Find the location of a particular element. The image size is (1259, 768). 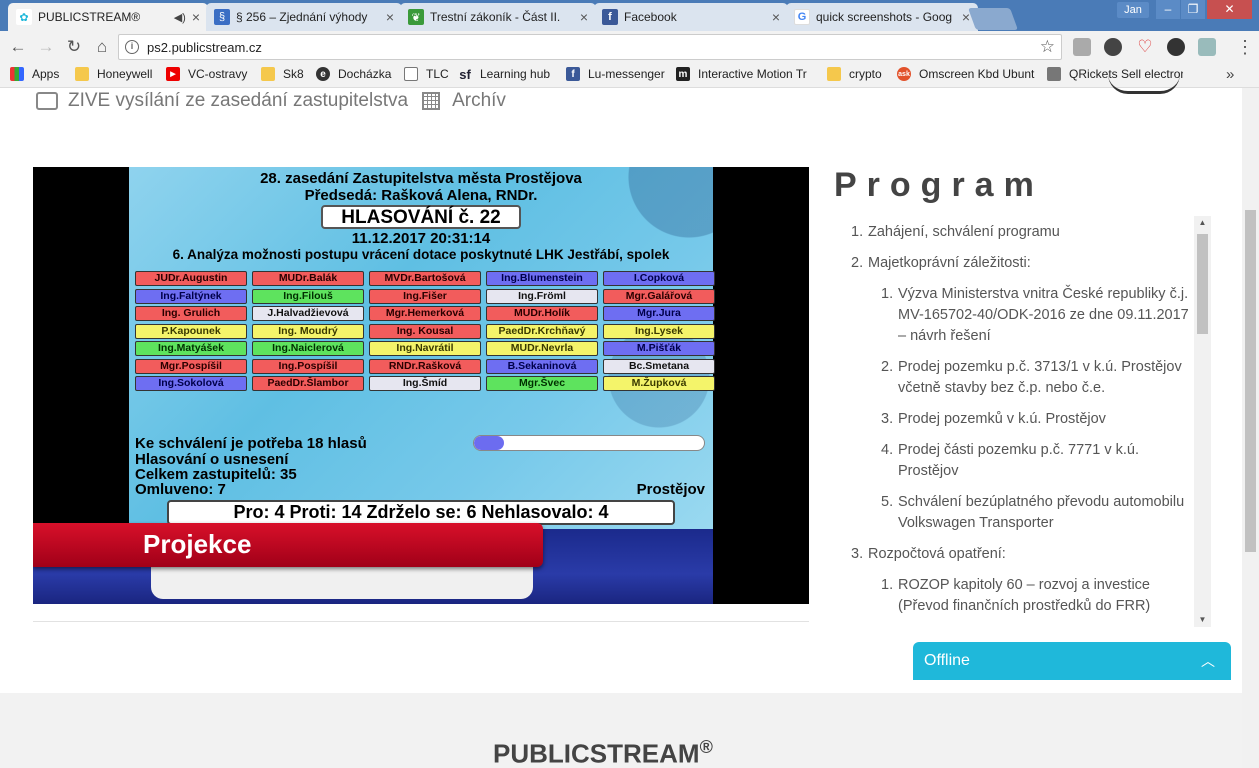

tab-label: Facebook is located at coordinates (650, 17).